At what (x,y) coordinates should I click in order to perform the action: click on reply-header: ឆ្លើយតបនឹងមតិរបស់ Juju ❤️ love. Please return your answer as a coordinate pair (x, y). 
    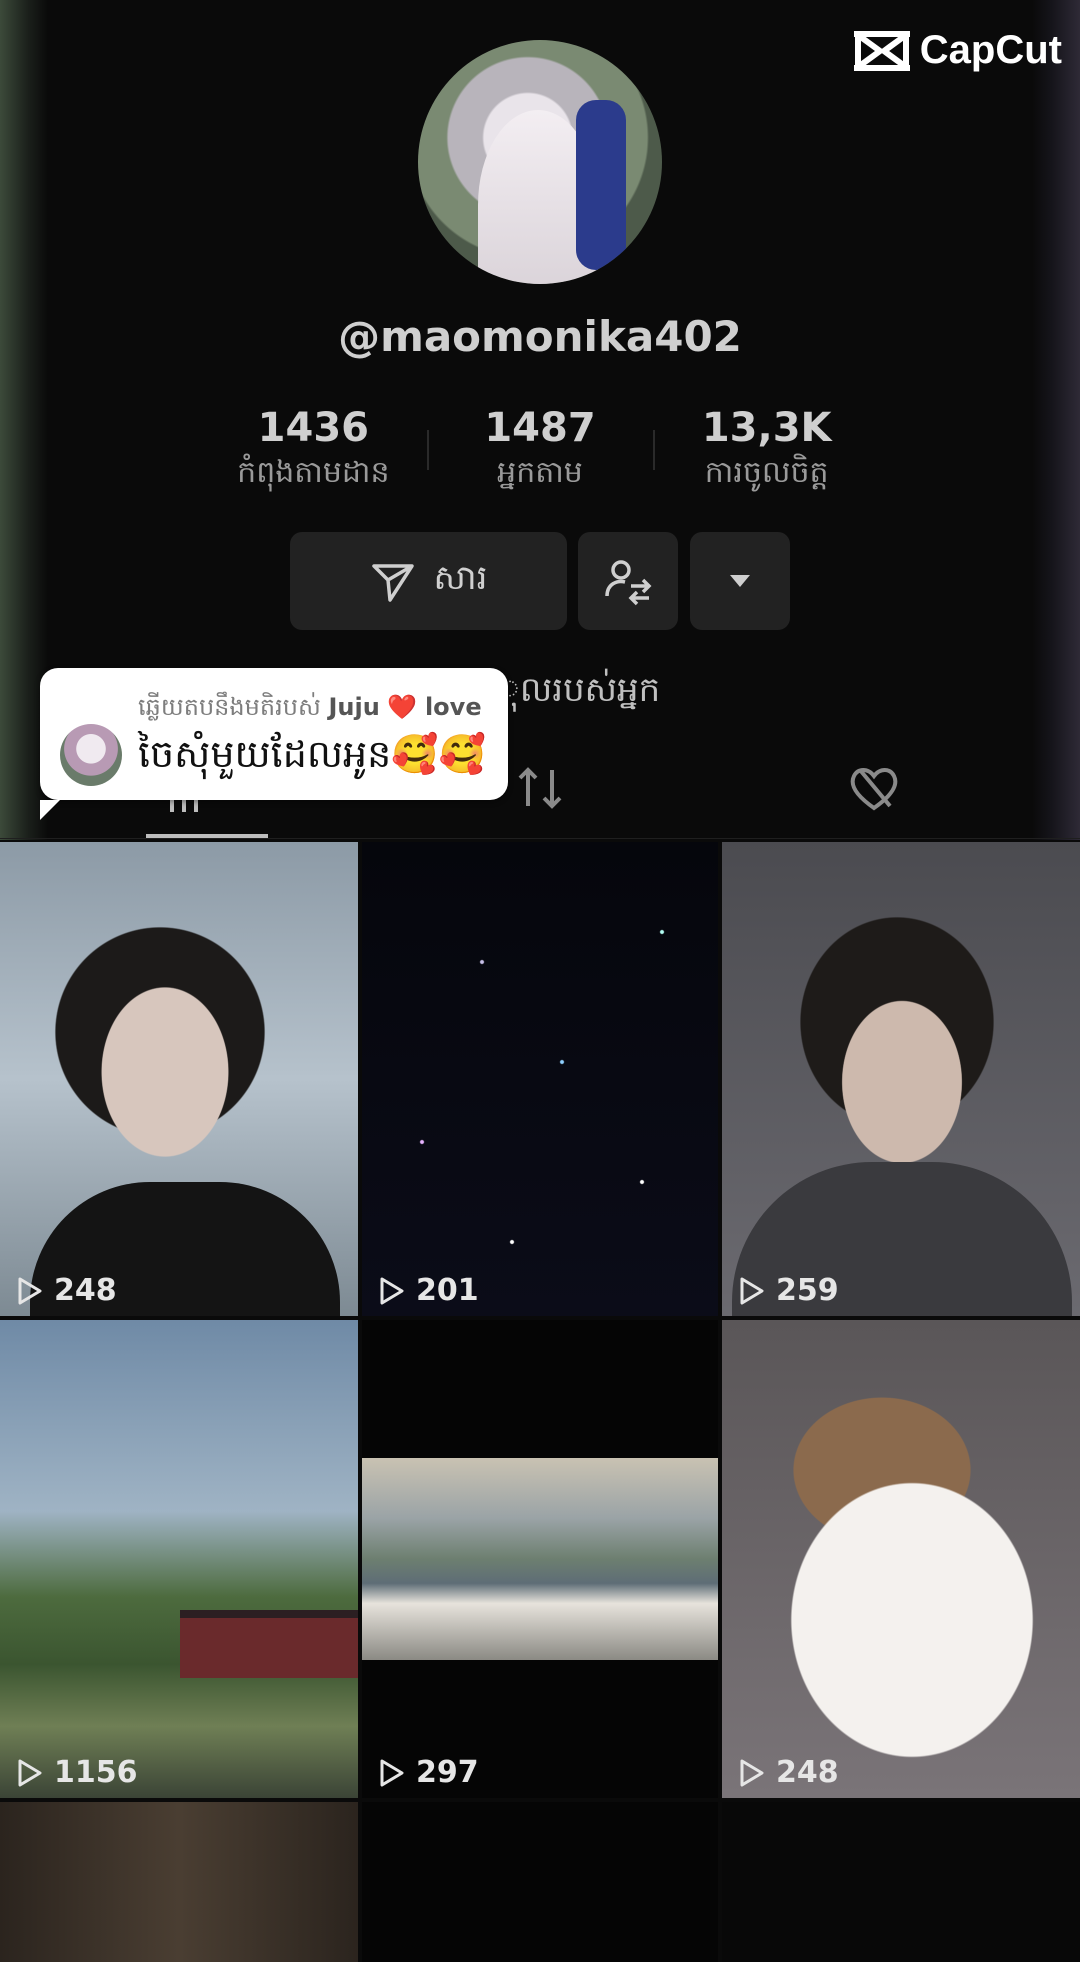
    Looking at the image, I should click on (310, 709).